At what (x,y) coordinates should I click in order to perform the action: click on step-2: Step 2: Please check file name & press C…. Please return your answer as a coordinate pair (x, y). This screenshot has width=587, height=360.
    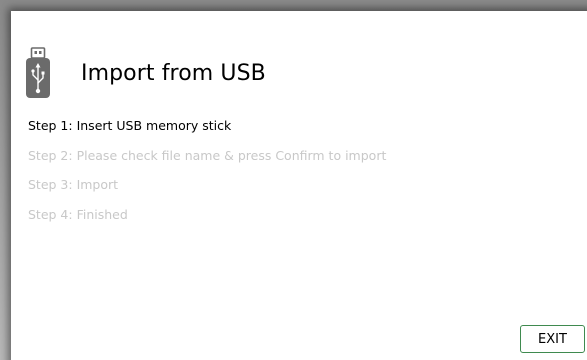
    Looking at the image, I should click on (207, 155).